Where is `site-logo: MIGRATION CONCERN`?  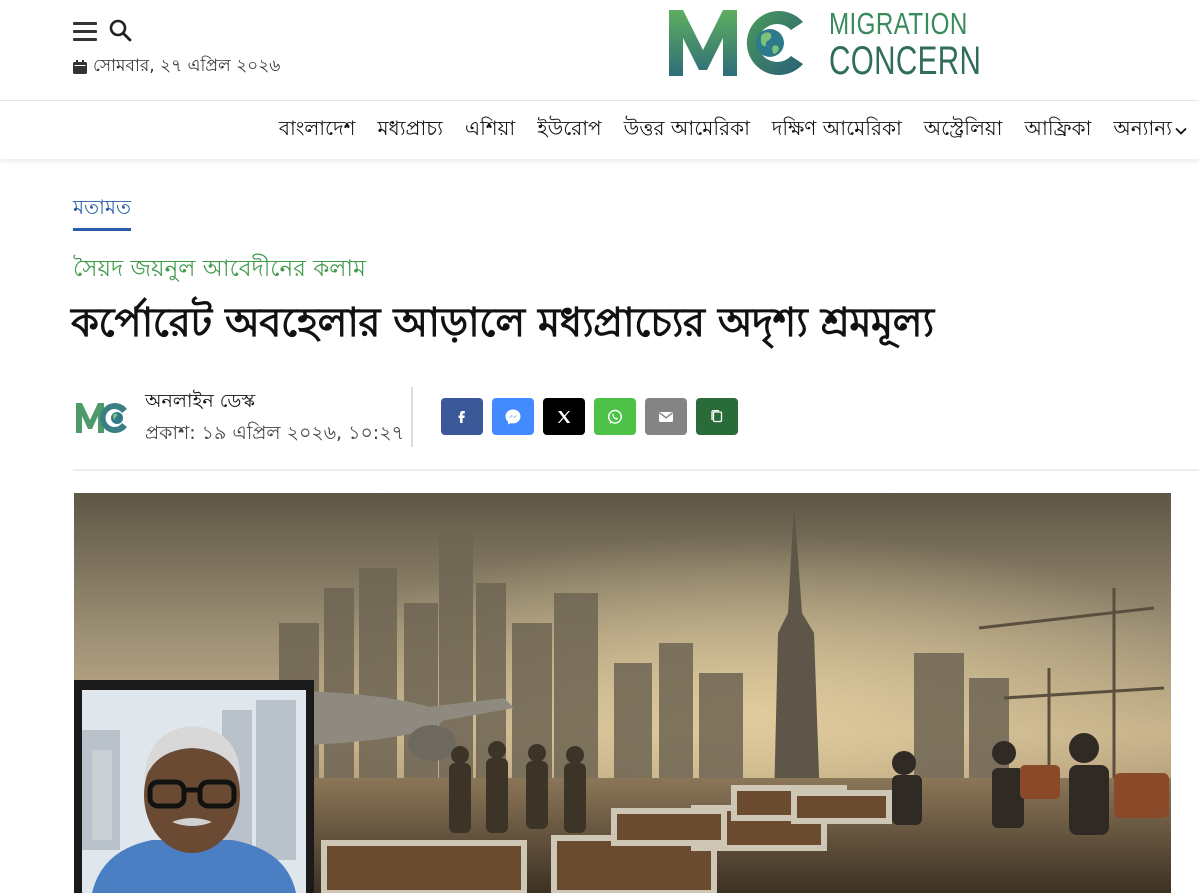
site-logo: MIGRATION CONCERN is located at coordinates (824, 43).